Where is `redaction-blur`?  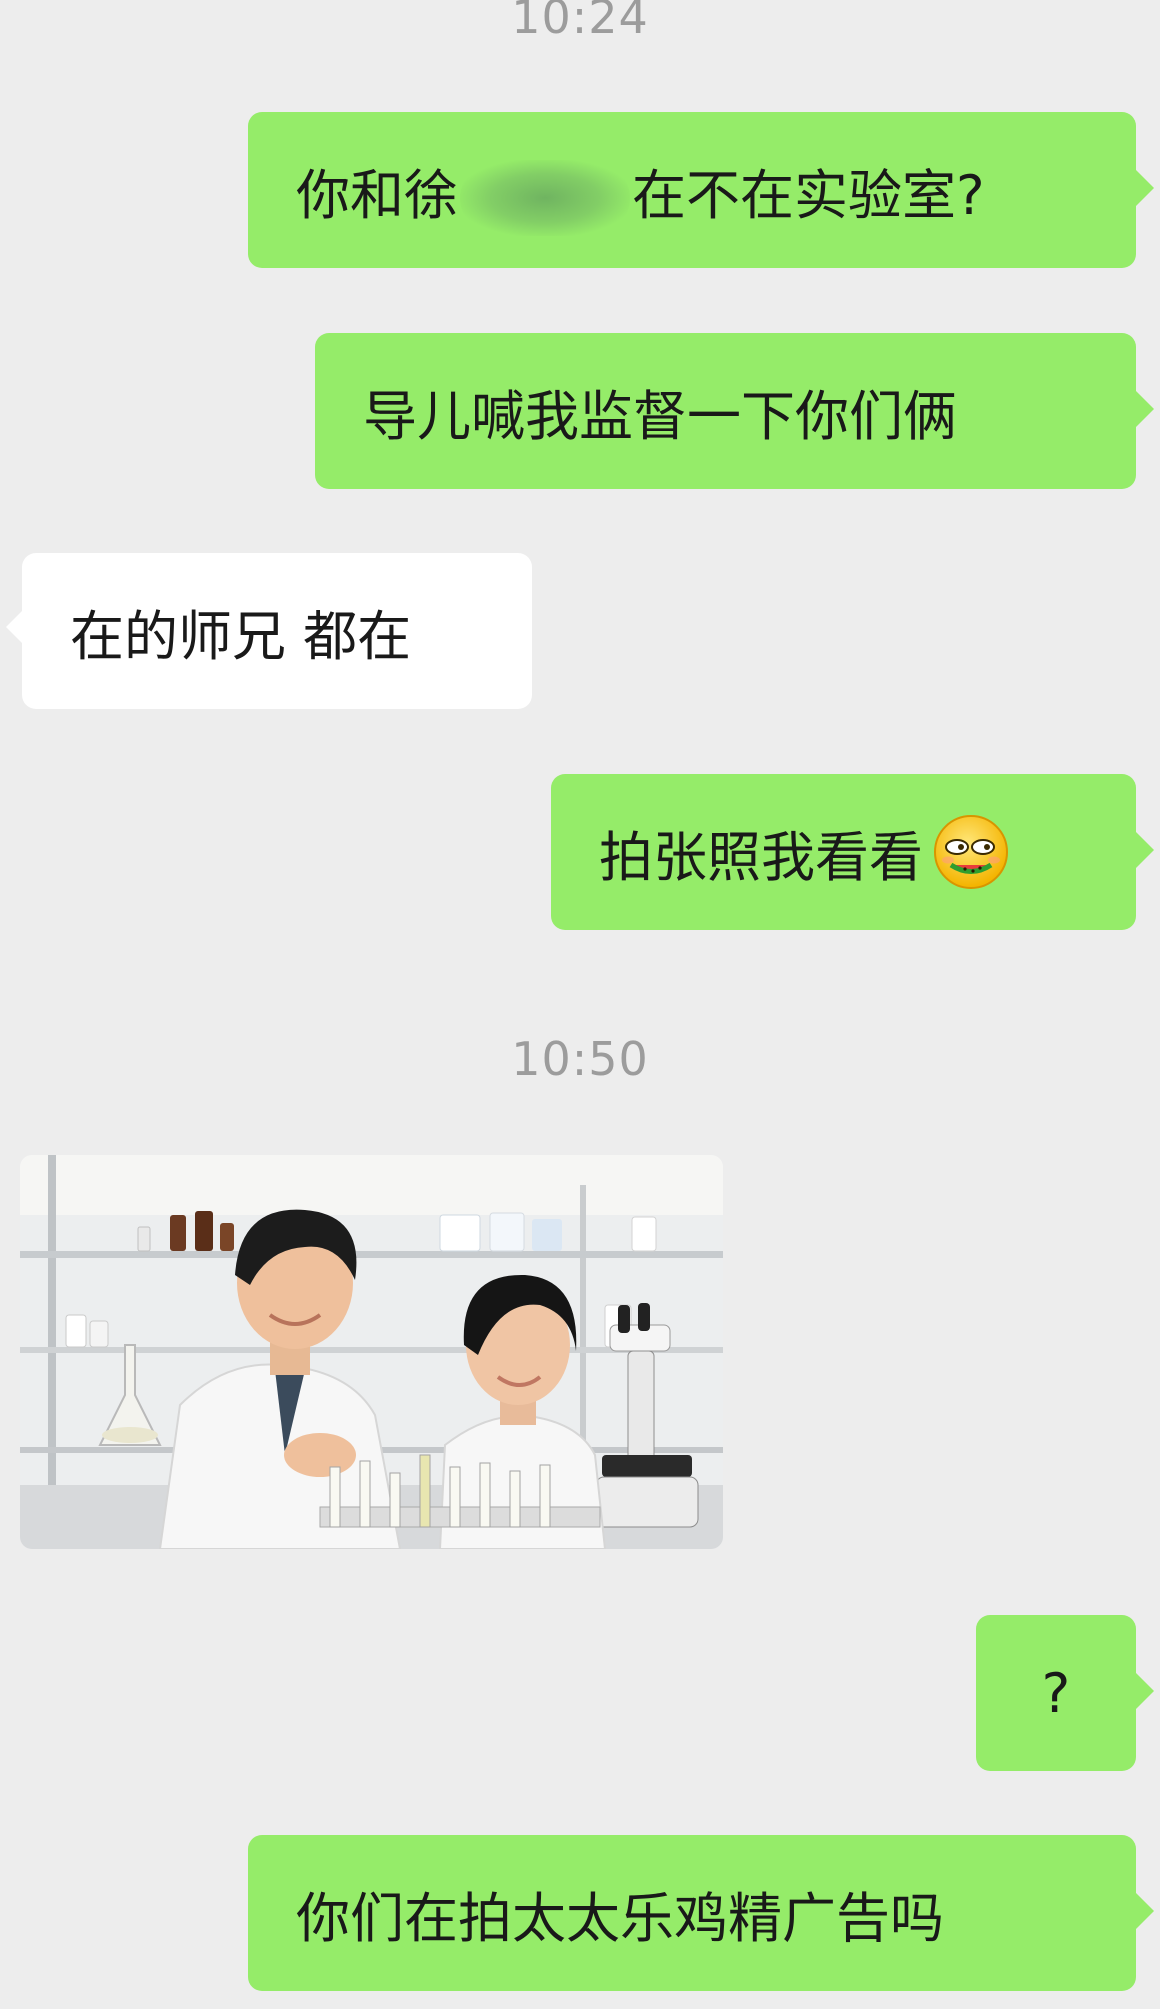 redaction-blur is located at coordinates (545, 198).